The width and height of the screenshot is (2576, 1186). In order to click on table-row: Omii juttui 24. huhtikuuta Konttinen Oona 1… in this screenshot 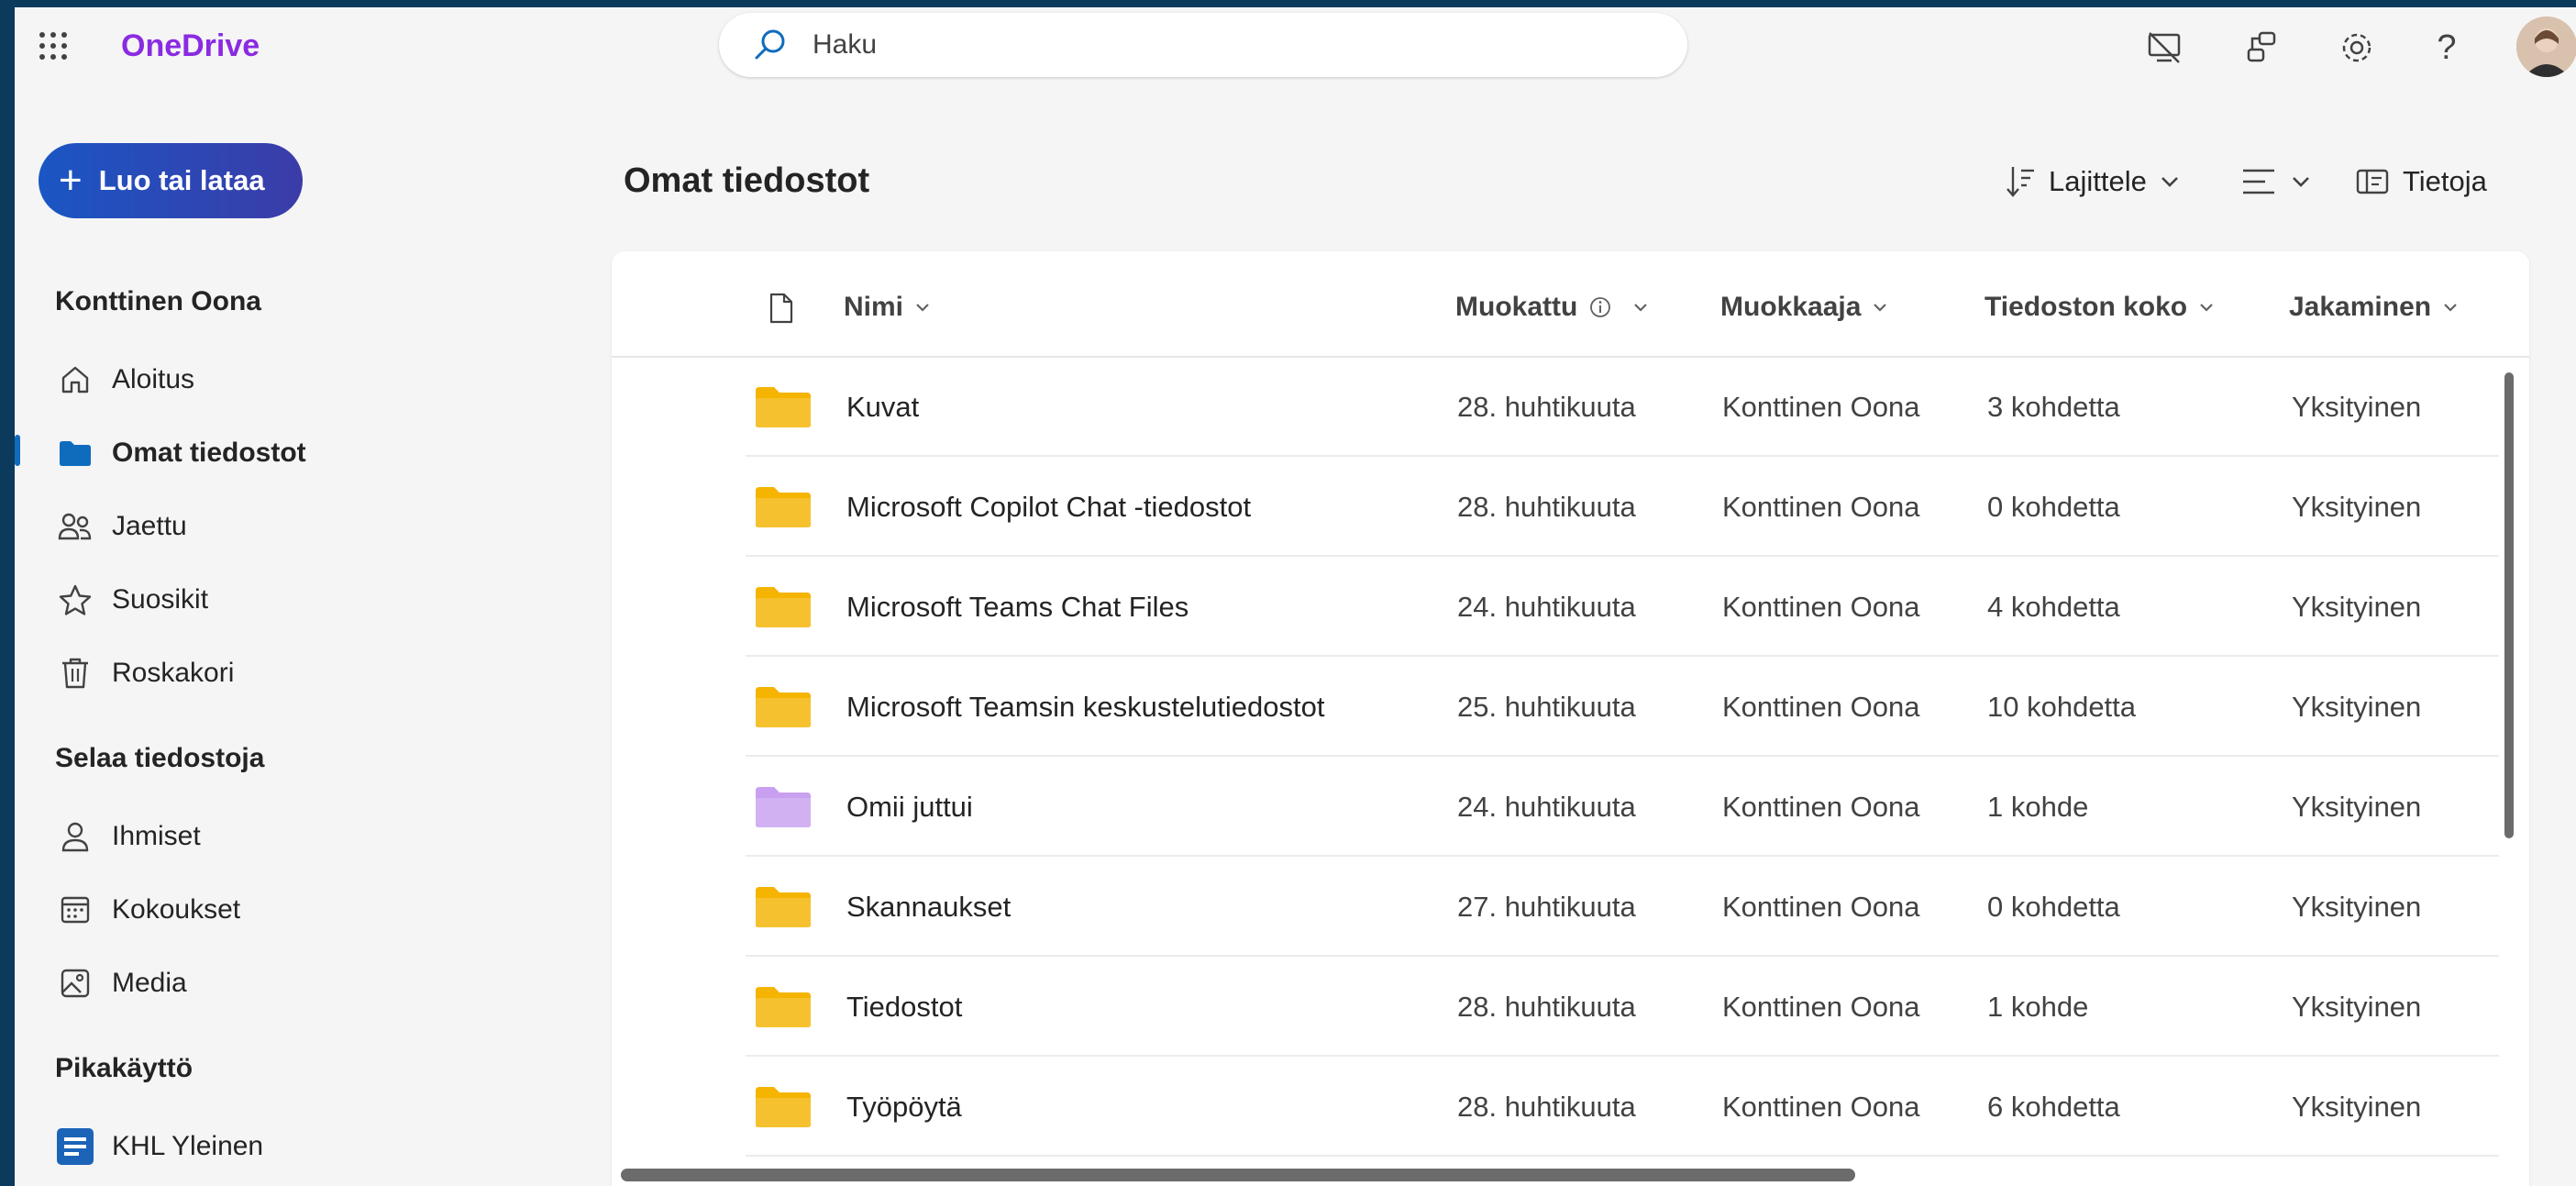, I will do `click(1570, 808)`.